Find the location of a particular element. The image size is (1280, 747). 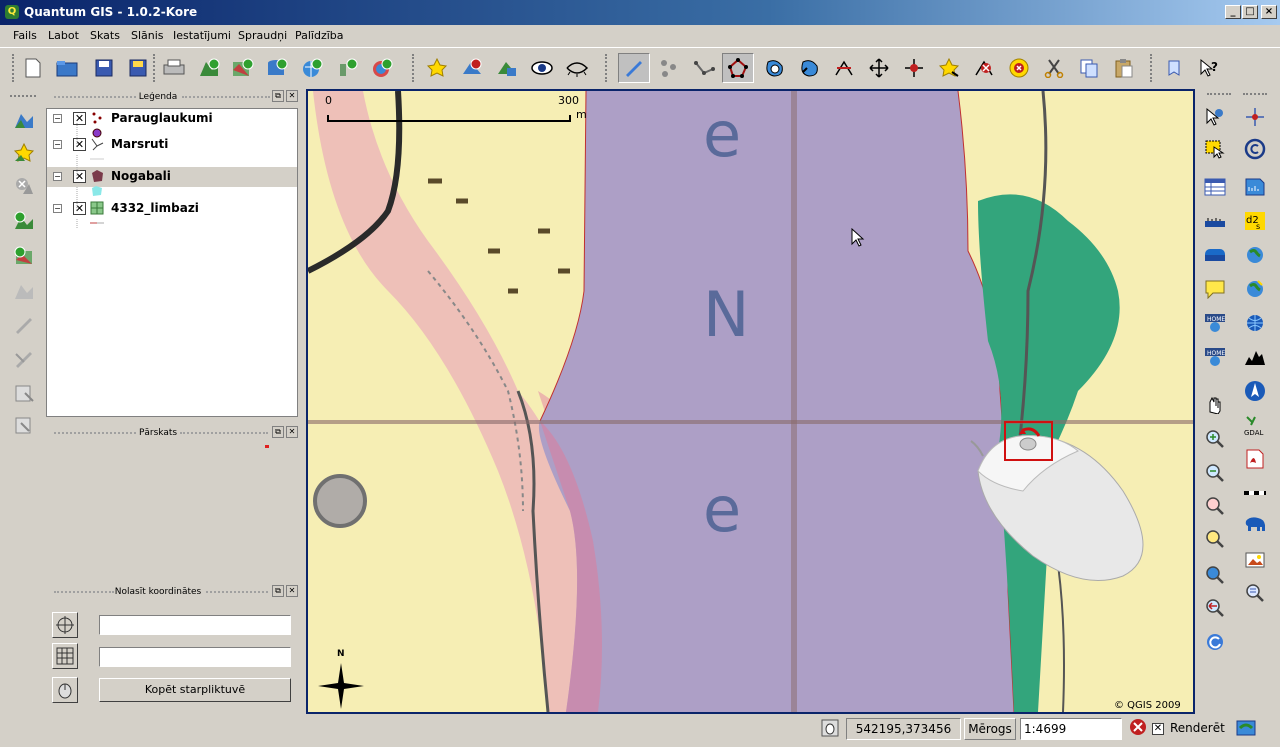

scale-bar-icon is located at coordinates (1255, 493).